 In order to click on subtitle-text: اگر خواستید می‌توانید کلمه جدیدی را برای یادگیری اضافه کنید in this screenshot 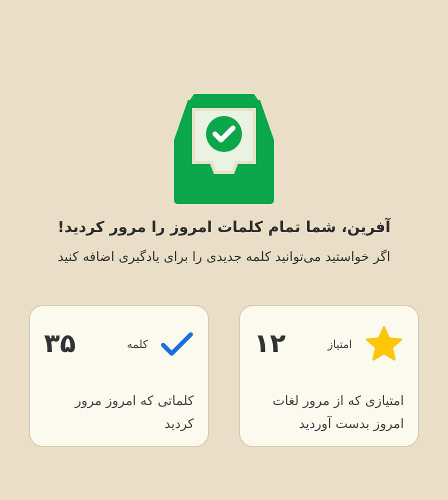, I will do `click(224, 257)`.